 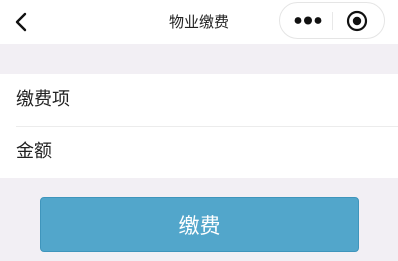 I want to click on mini-program-capsule, so click(x=332, y=20).